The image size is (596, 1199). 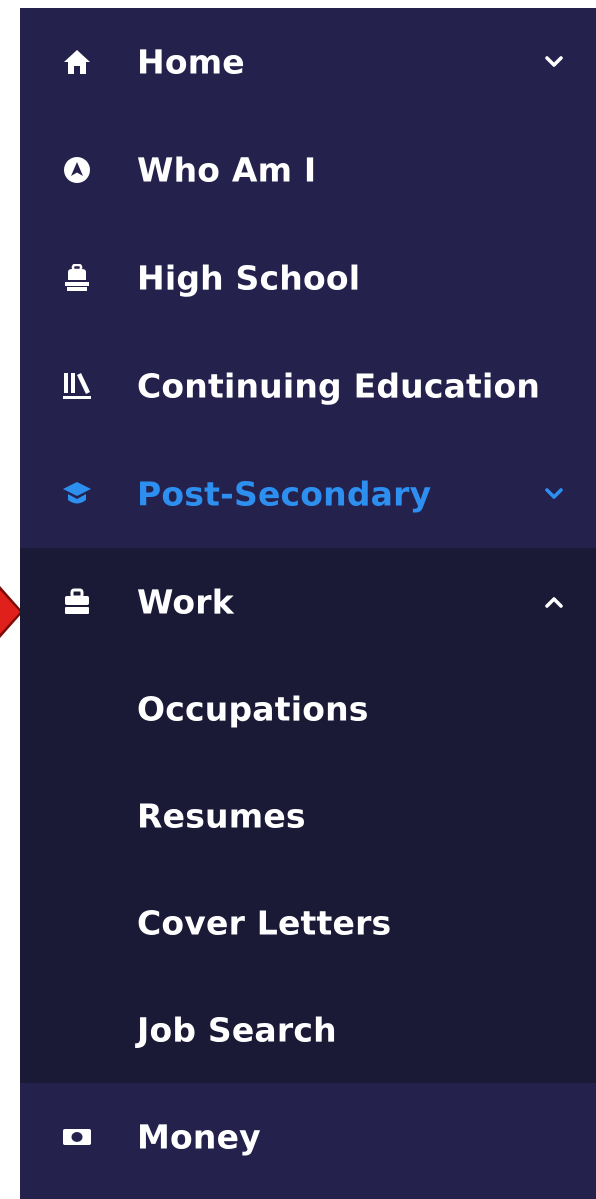 I want to click on submenu-item-label: Cover Letters, so click(x=264, y=922).